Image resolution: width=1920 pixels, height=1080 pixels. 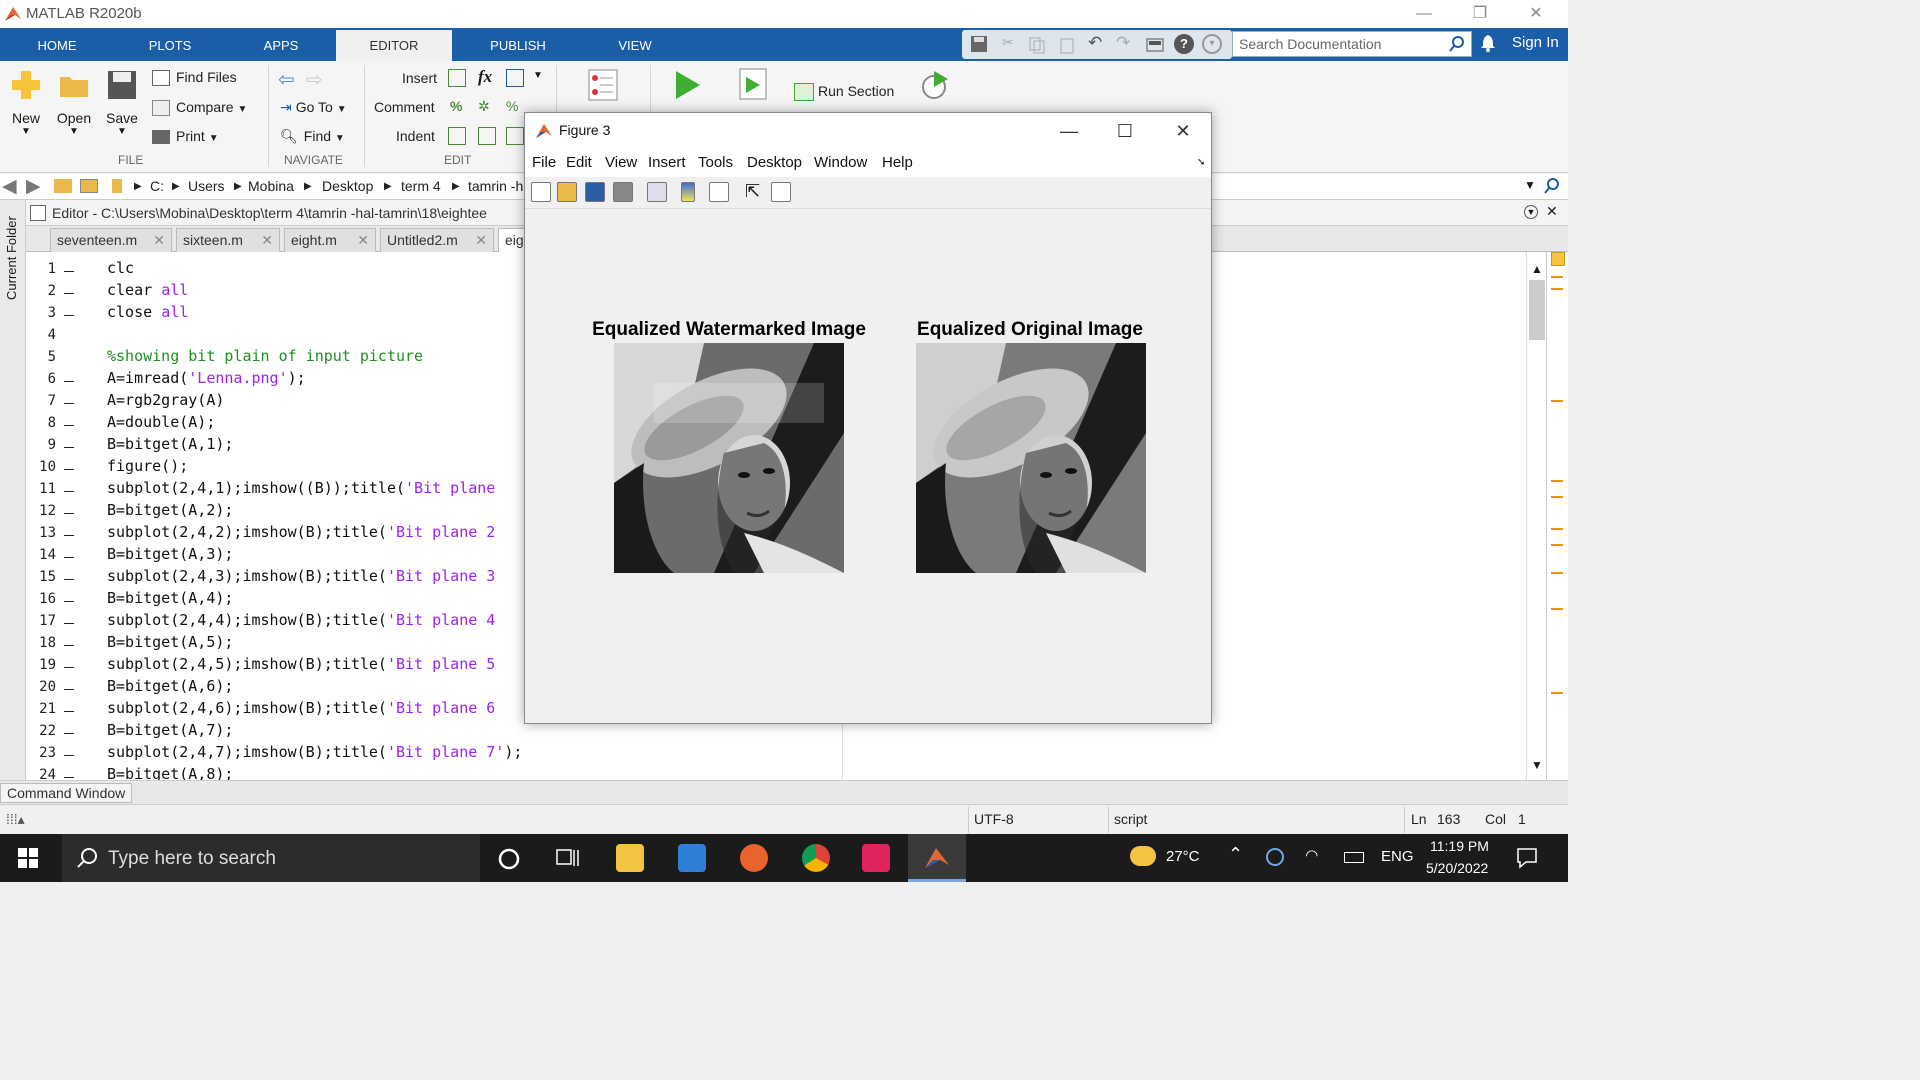 What do you see at coordinates (630, 858) in the screenshot?
I see `file-explorer-icon` at bounding box center [630, 858].